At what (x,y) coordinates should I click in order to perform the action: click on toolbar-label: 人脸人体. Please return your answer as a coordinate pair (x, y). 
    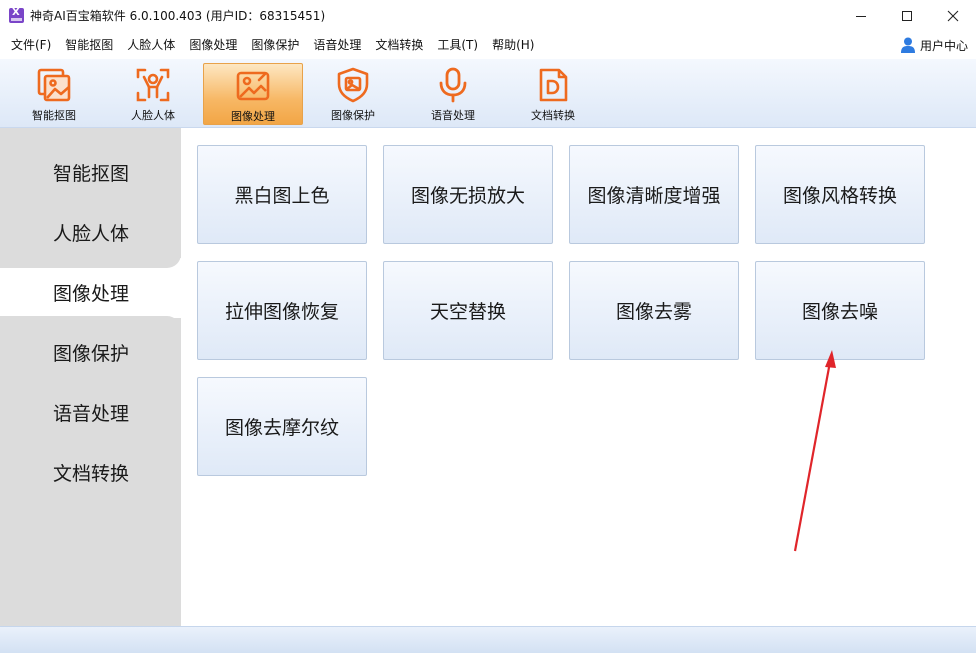
    Looking at the image, I should click on (153, 115).